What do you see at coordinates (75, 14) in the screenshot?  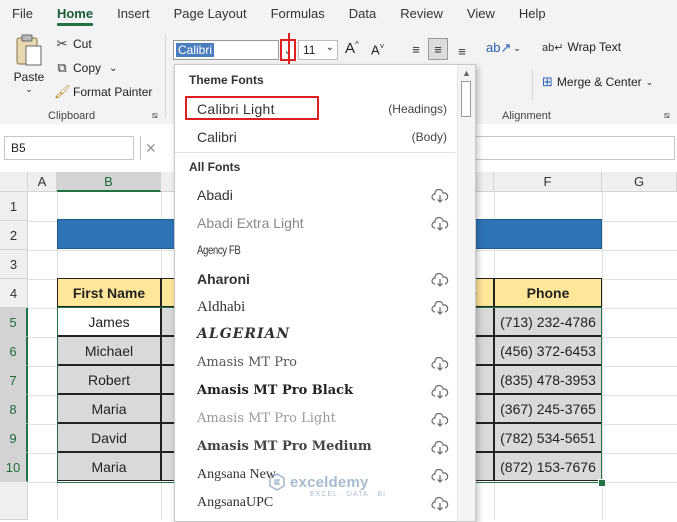 I see `menu-home: Home` at bounding box center [75, 14].